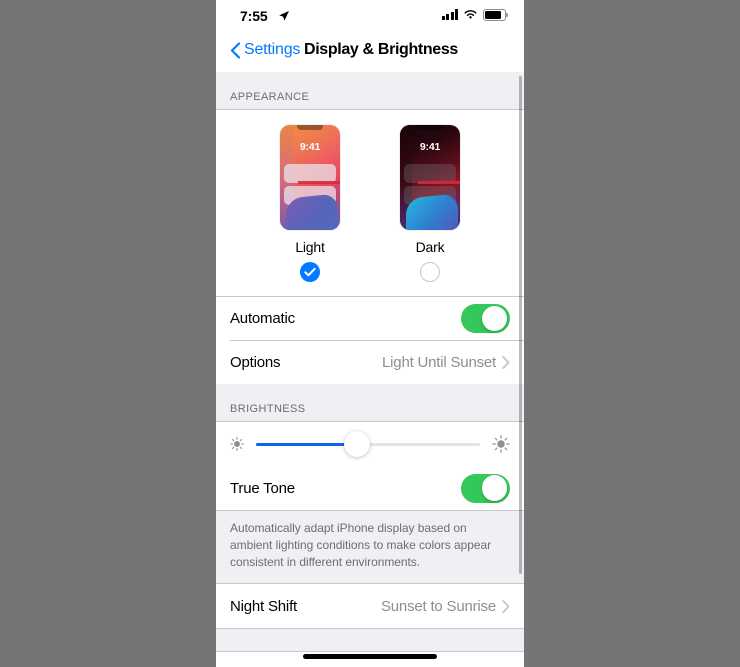  Describe the element at coordinates (370, 203) in the screenshot. I see `appearance-options: 9:41 Light 9:41 Dark` at that location.